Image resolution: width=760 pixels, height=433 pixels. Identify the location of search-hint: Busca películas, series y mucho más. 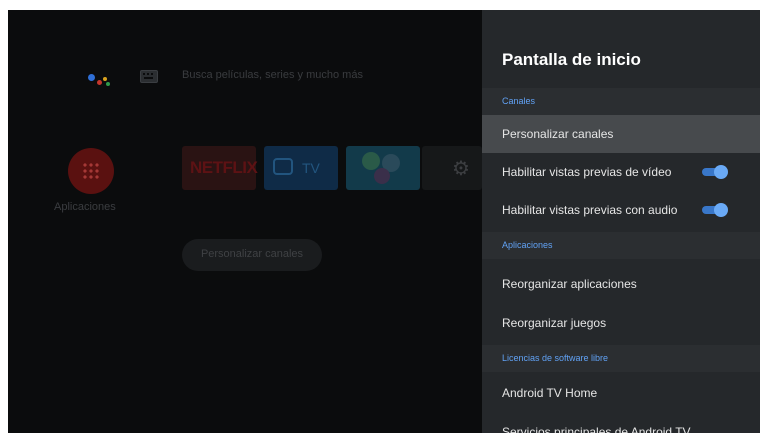
(272, 75).